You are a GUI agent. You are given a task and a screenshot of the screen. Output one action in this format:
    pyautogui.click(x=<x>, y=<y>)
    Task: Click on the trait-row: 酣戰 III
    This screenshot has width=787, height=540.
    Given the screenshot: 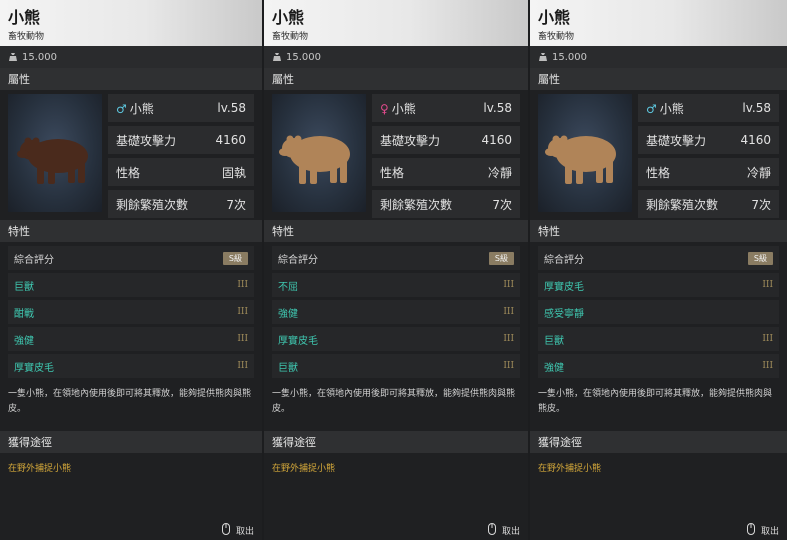 What is the action you would take?
    pyautogui.click(x=131, y=312)
    